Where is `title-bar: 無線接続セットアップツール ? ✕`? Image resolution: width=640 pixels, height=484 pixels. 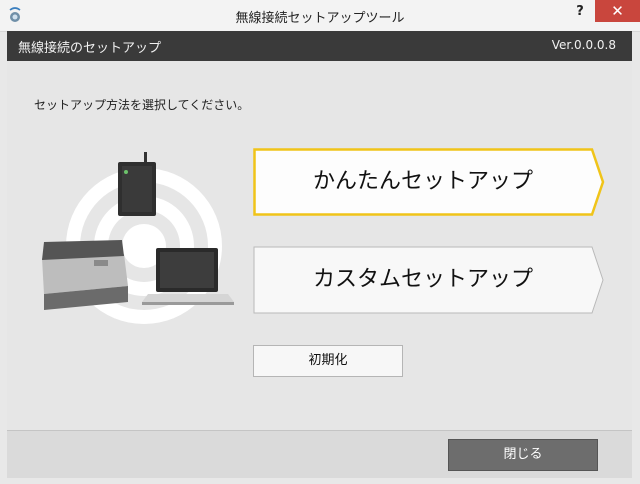
title-bar: 無線接続セットアップツール ? ✕ is located at coordinates (320, 16).